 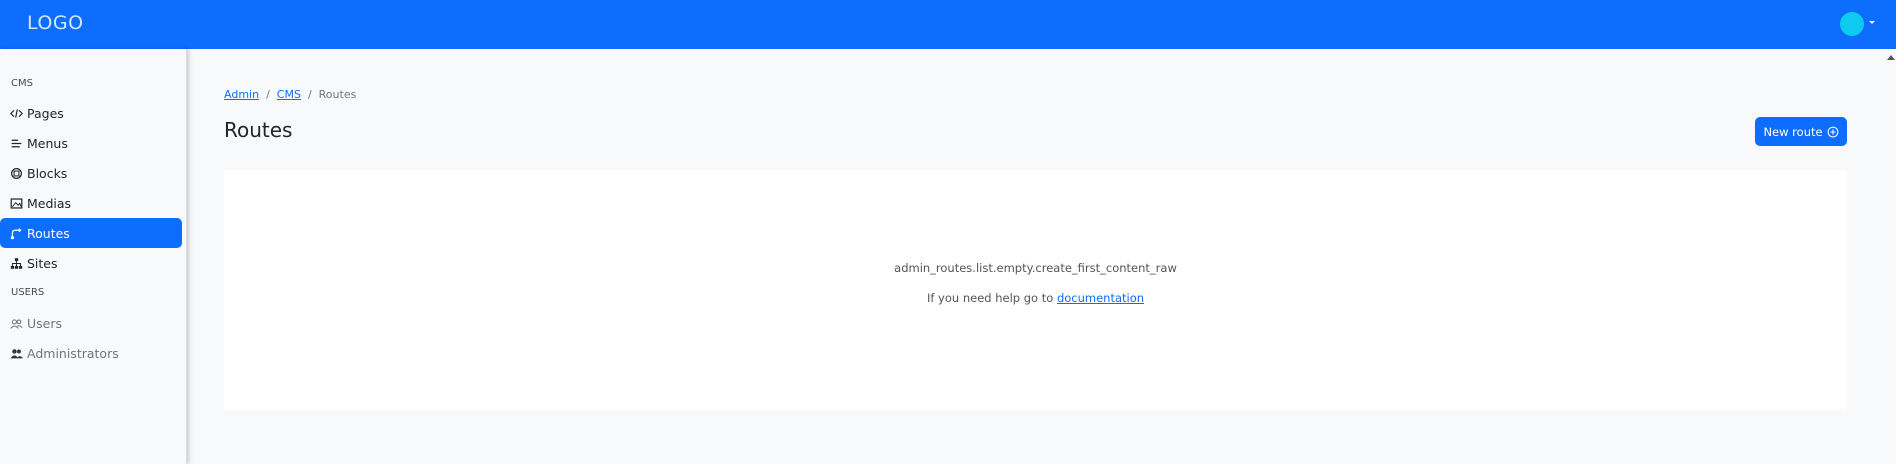 What do you see at coordinates (1833, 132) in the screenshot?
I see `plus-circle-icon` at bounding box center [1833, 132].